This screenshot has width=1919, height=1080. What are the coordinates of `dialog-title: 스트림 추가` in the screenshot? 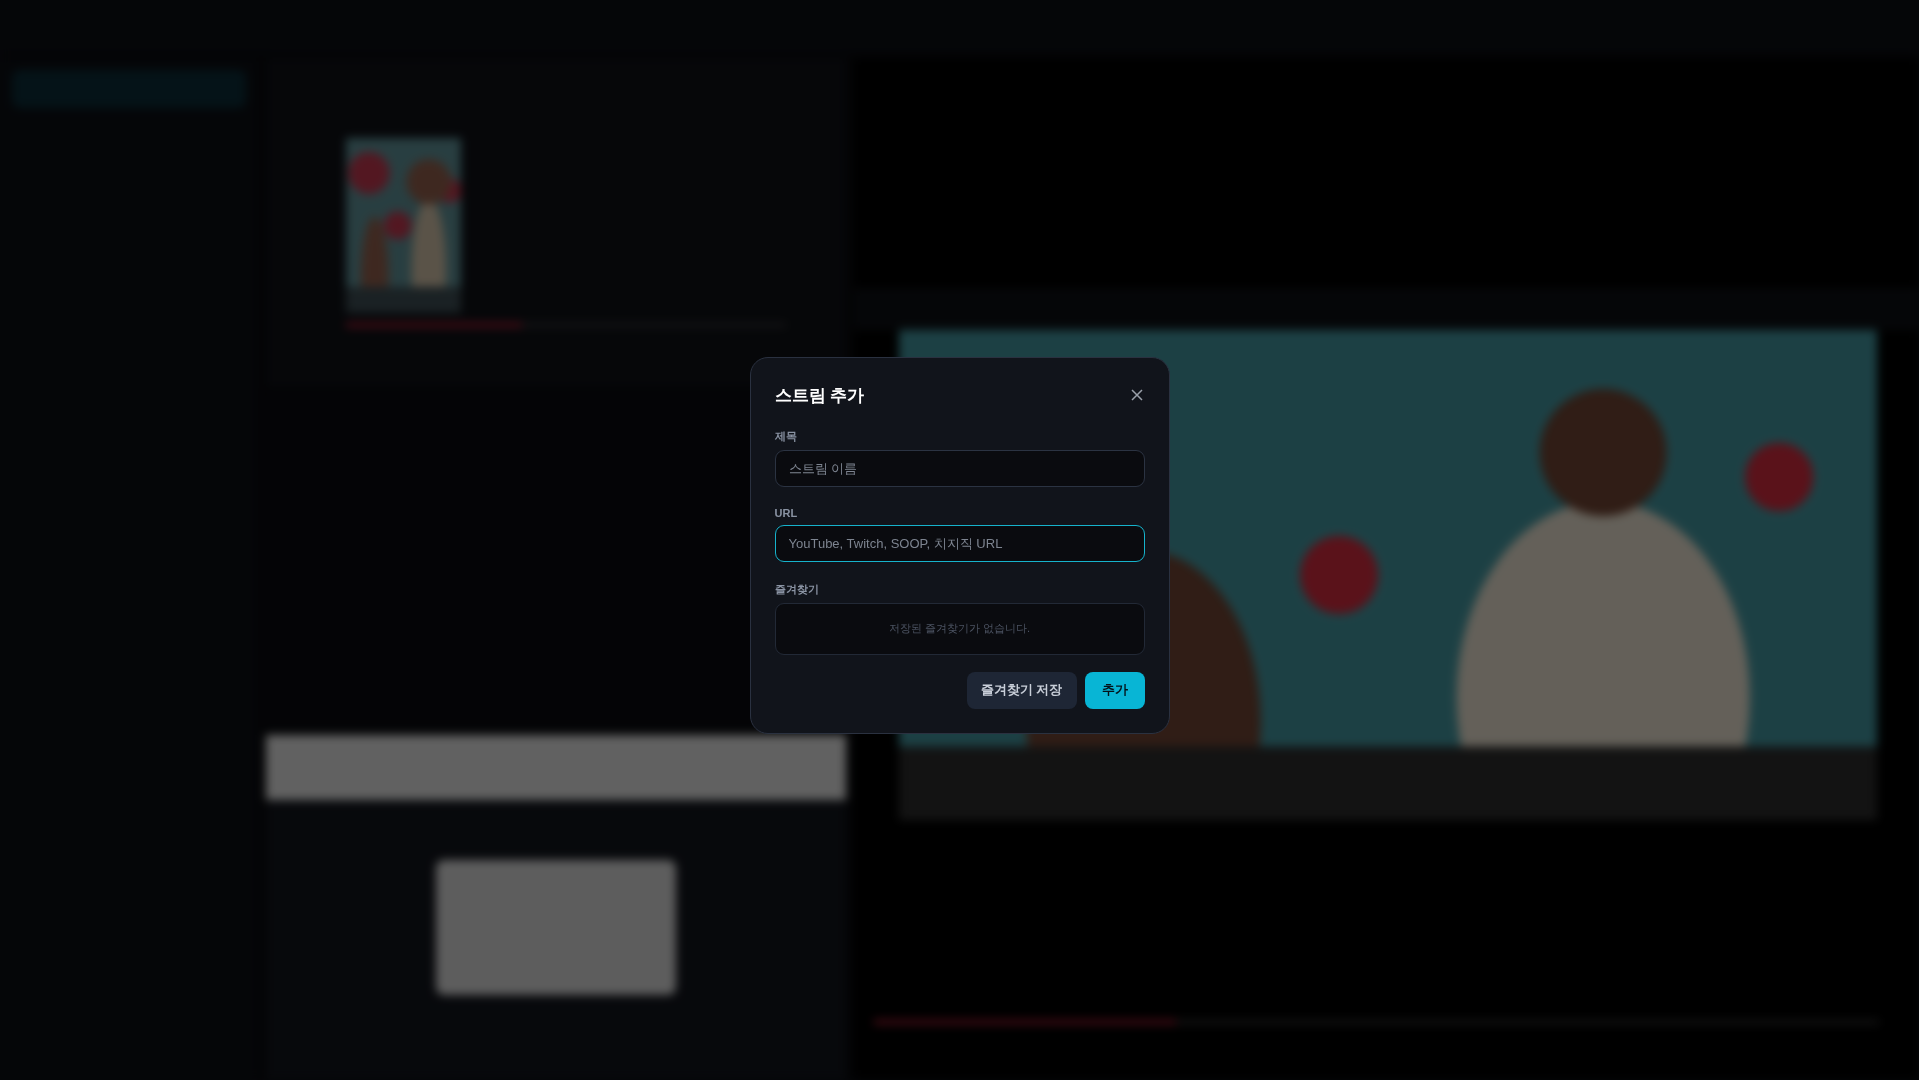 It's located at (819, 395).